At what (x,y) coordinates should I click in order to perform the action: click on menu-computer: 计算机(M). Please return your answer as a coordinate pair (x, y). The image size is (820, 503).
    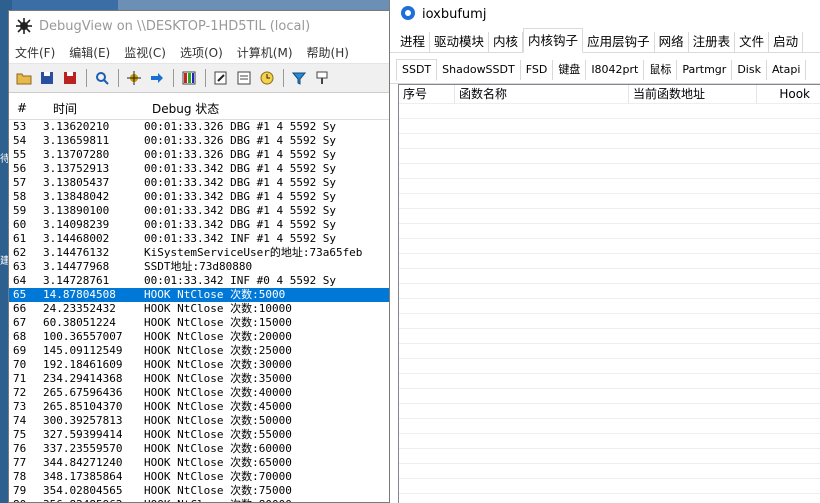
    Looking at the image, I should click on (265, 52).